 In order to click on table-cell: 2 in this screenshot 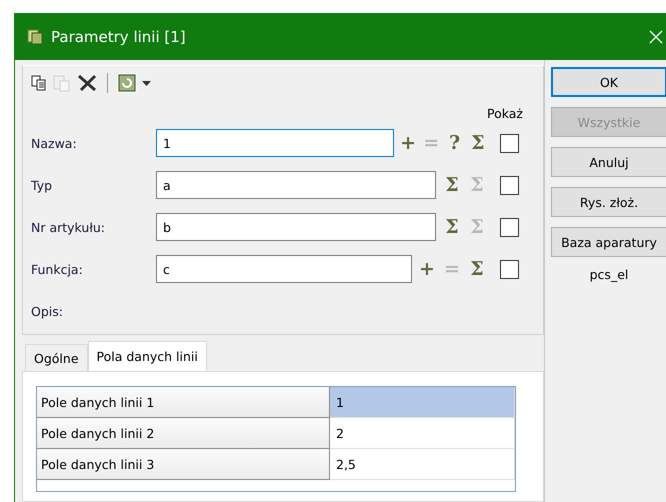, I will do `click(422, 433)`.